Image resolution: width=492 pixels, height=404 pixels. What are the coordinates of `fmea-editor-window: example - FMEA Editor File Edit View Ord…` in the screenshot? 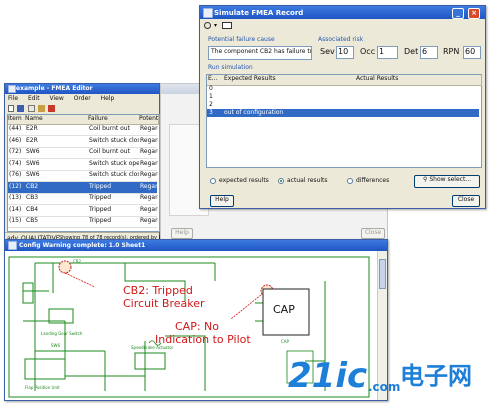 It's located at (86, 163).